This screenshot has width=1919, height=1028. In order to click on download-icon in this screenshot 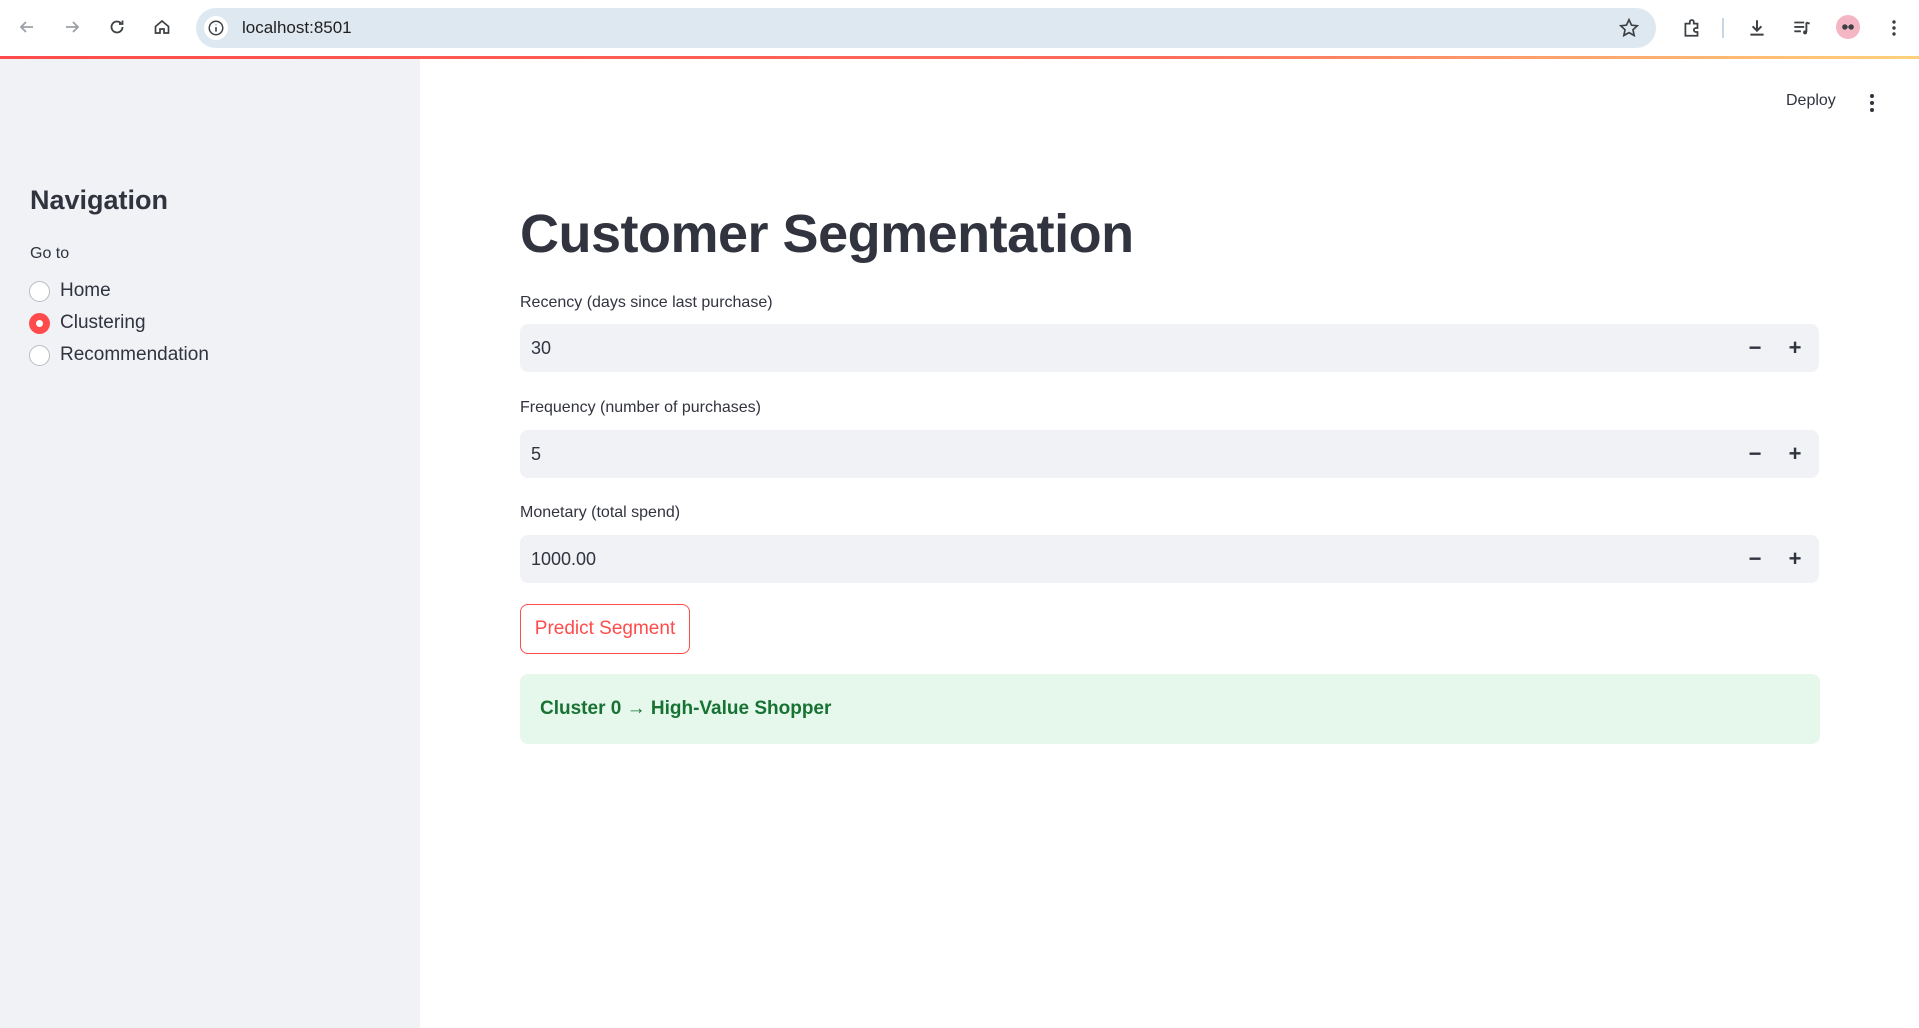, I will do `click(1757, 28)`.